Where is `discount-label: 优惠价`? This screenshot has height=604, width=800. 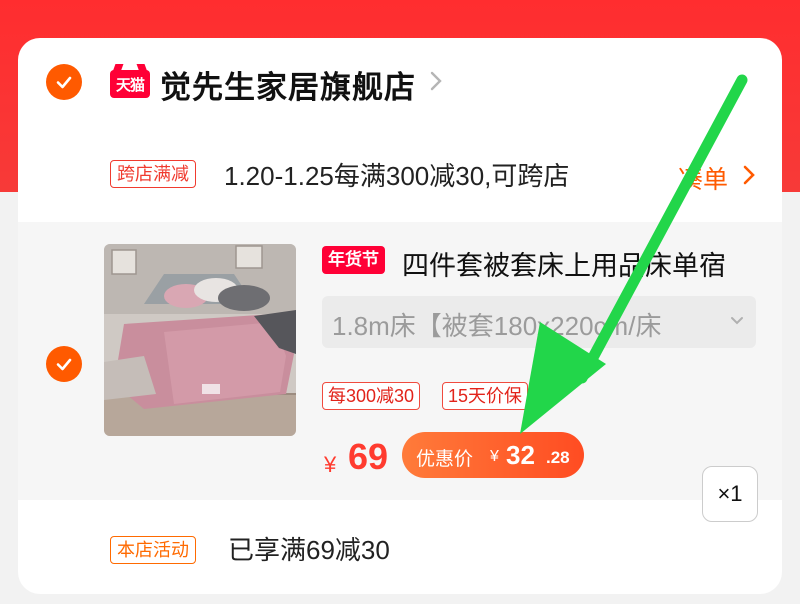
discount-label: 优惠价 is located at coordinates (445, 459).